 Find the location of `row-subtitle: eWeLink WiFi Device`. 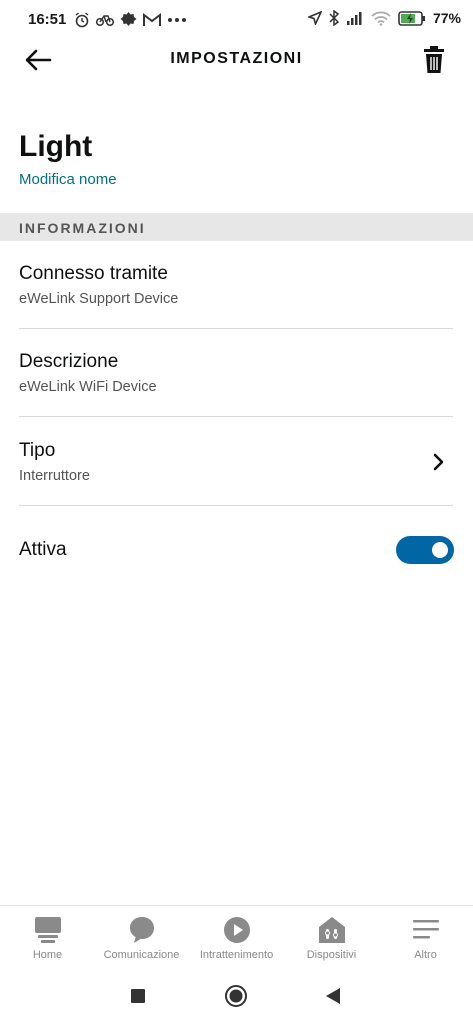

row-subtitle: eWeLink WiFi Device is located at coordinates (88, 387).